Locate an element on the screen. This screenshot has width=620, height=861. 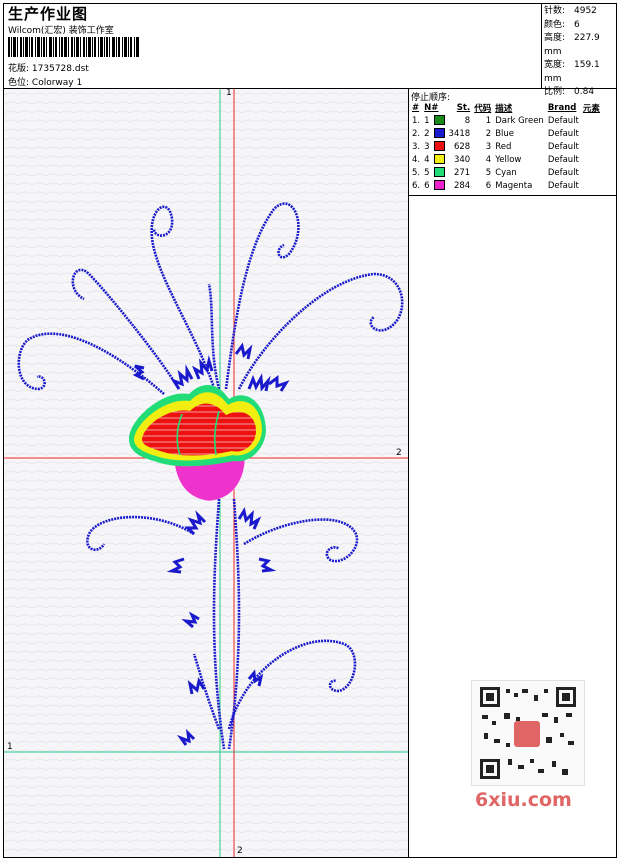
col-desc: 描述 is located at coordinates (504, 108).